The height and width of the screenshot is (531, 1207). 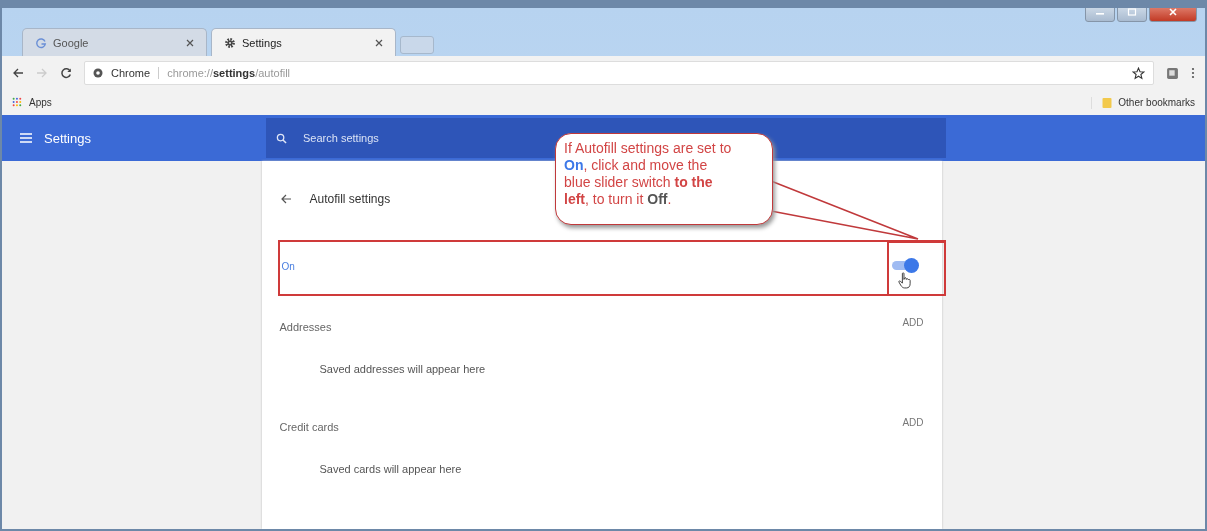 I want to click on toggle-label: On, so click(x=288, y=266).